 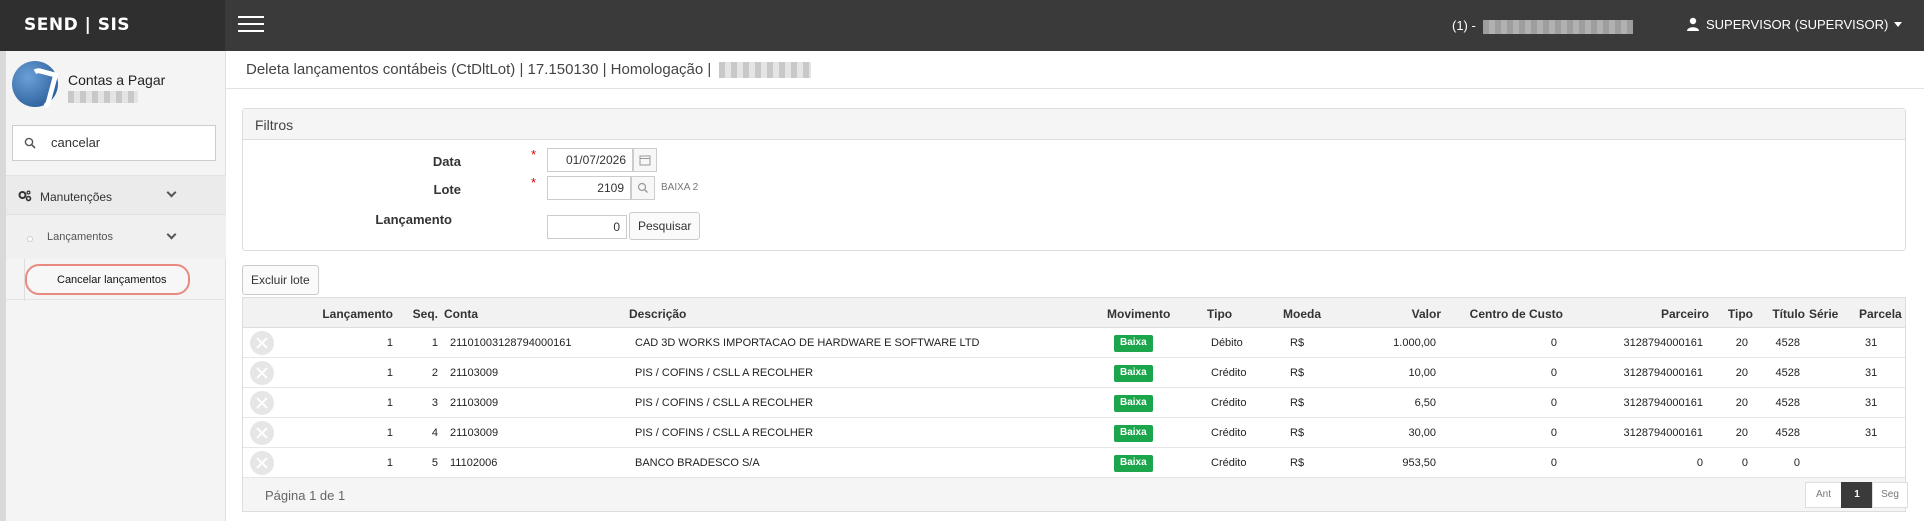 I want to click on caret-down-icon, so click(x=1898, y=24).